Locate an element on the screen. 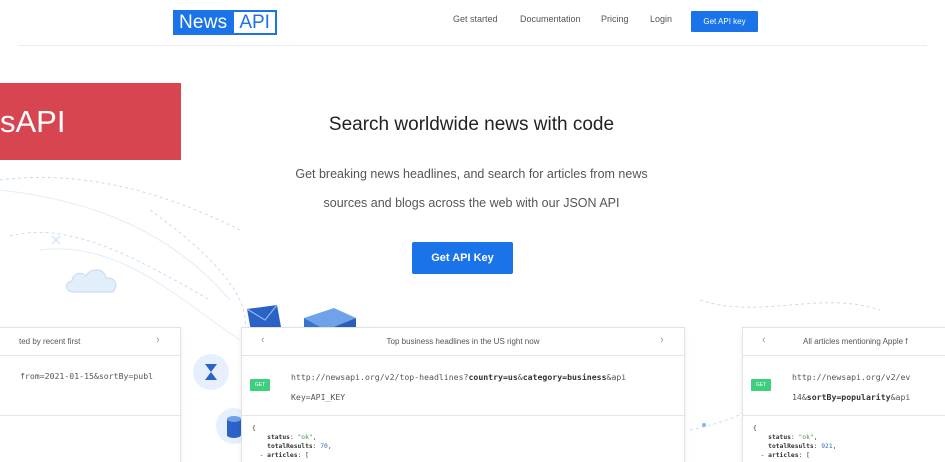  news-api-logo: News API is located at coordinates (225, 22).